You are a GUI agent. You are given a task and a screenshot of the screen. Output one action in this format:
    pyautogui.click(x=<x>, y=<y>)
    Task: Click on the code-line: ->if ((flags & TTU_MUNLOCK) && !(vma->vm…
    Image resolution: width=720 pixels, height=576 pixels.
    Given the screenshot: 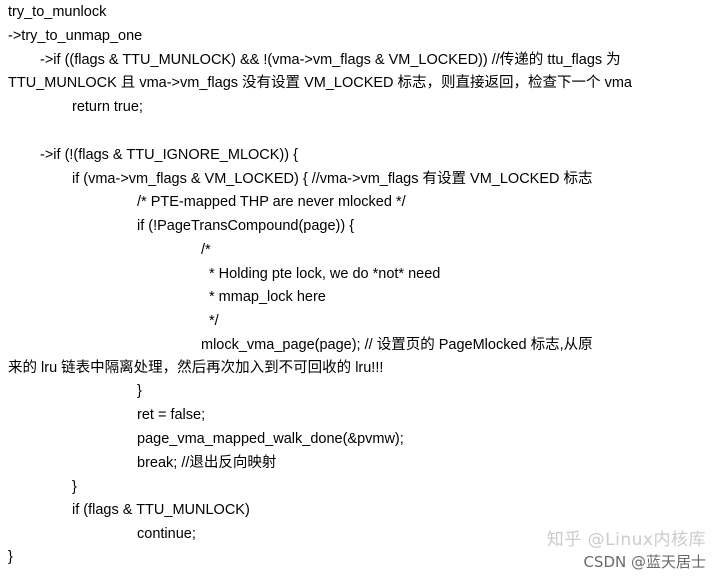 What is the action you would take?
    pyautogui.click(x=330, y=60)
    